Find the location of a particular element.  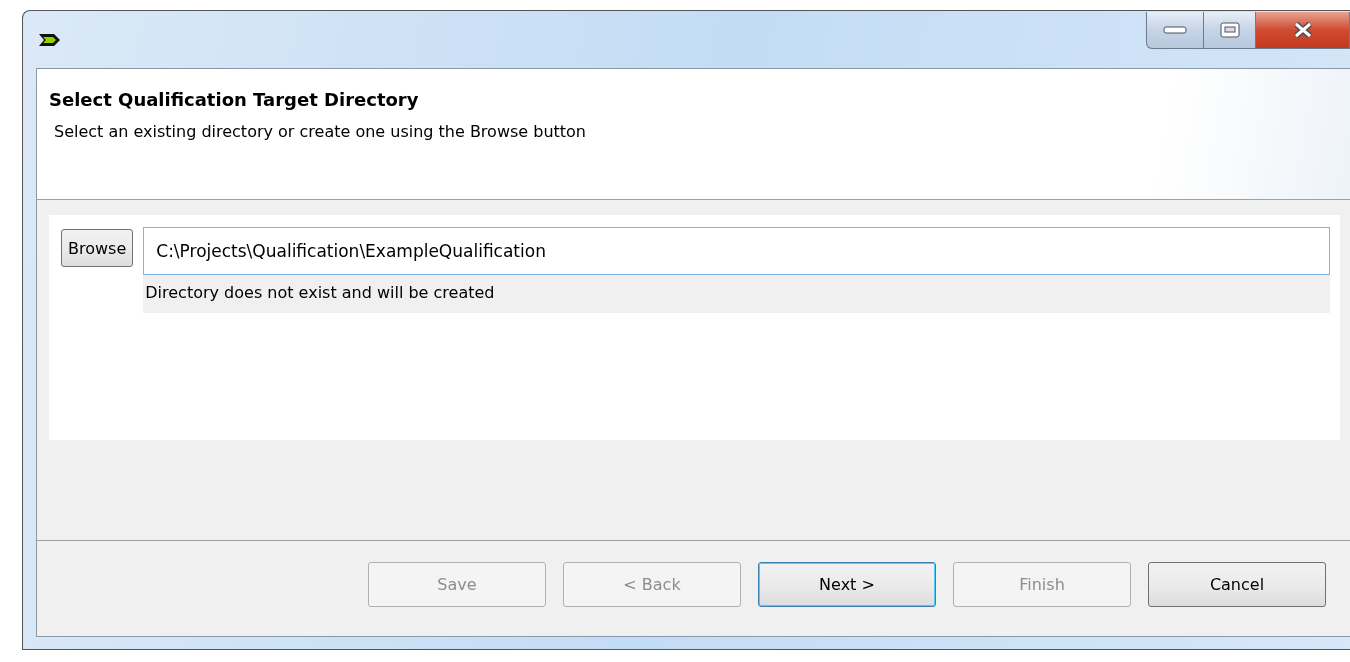

close-button is located at coordinates (1303, 30).